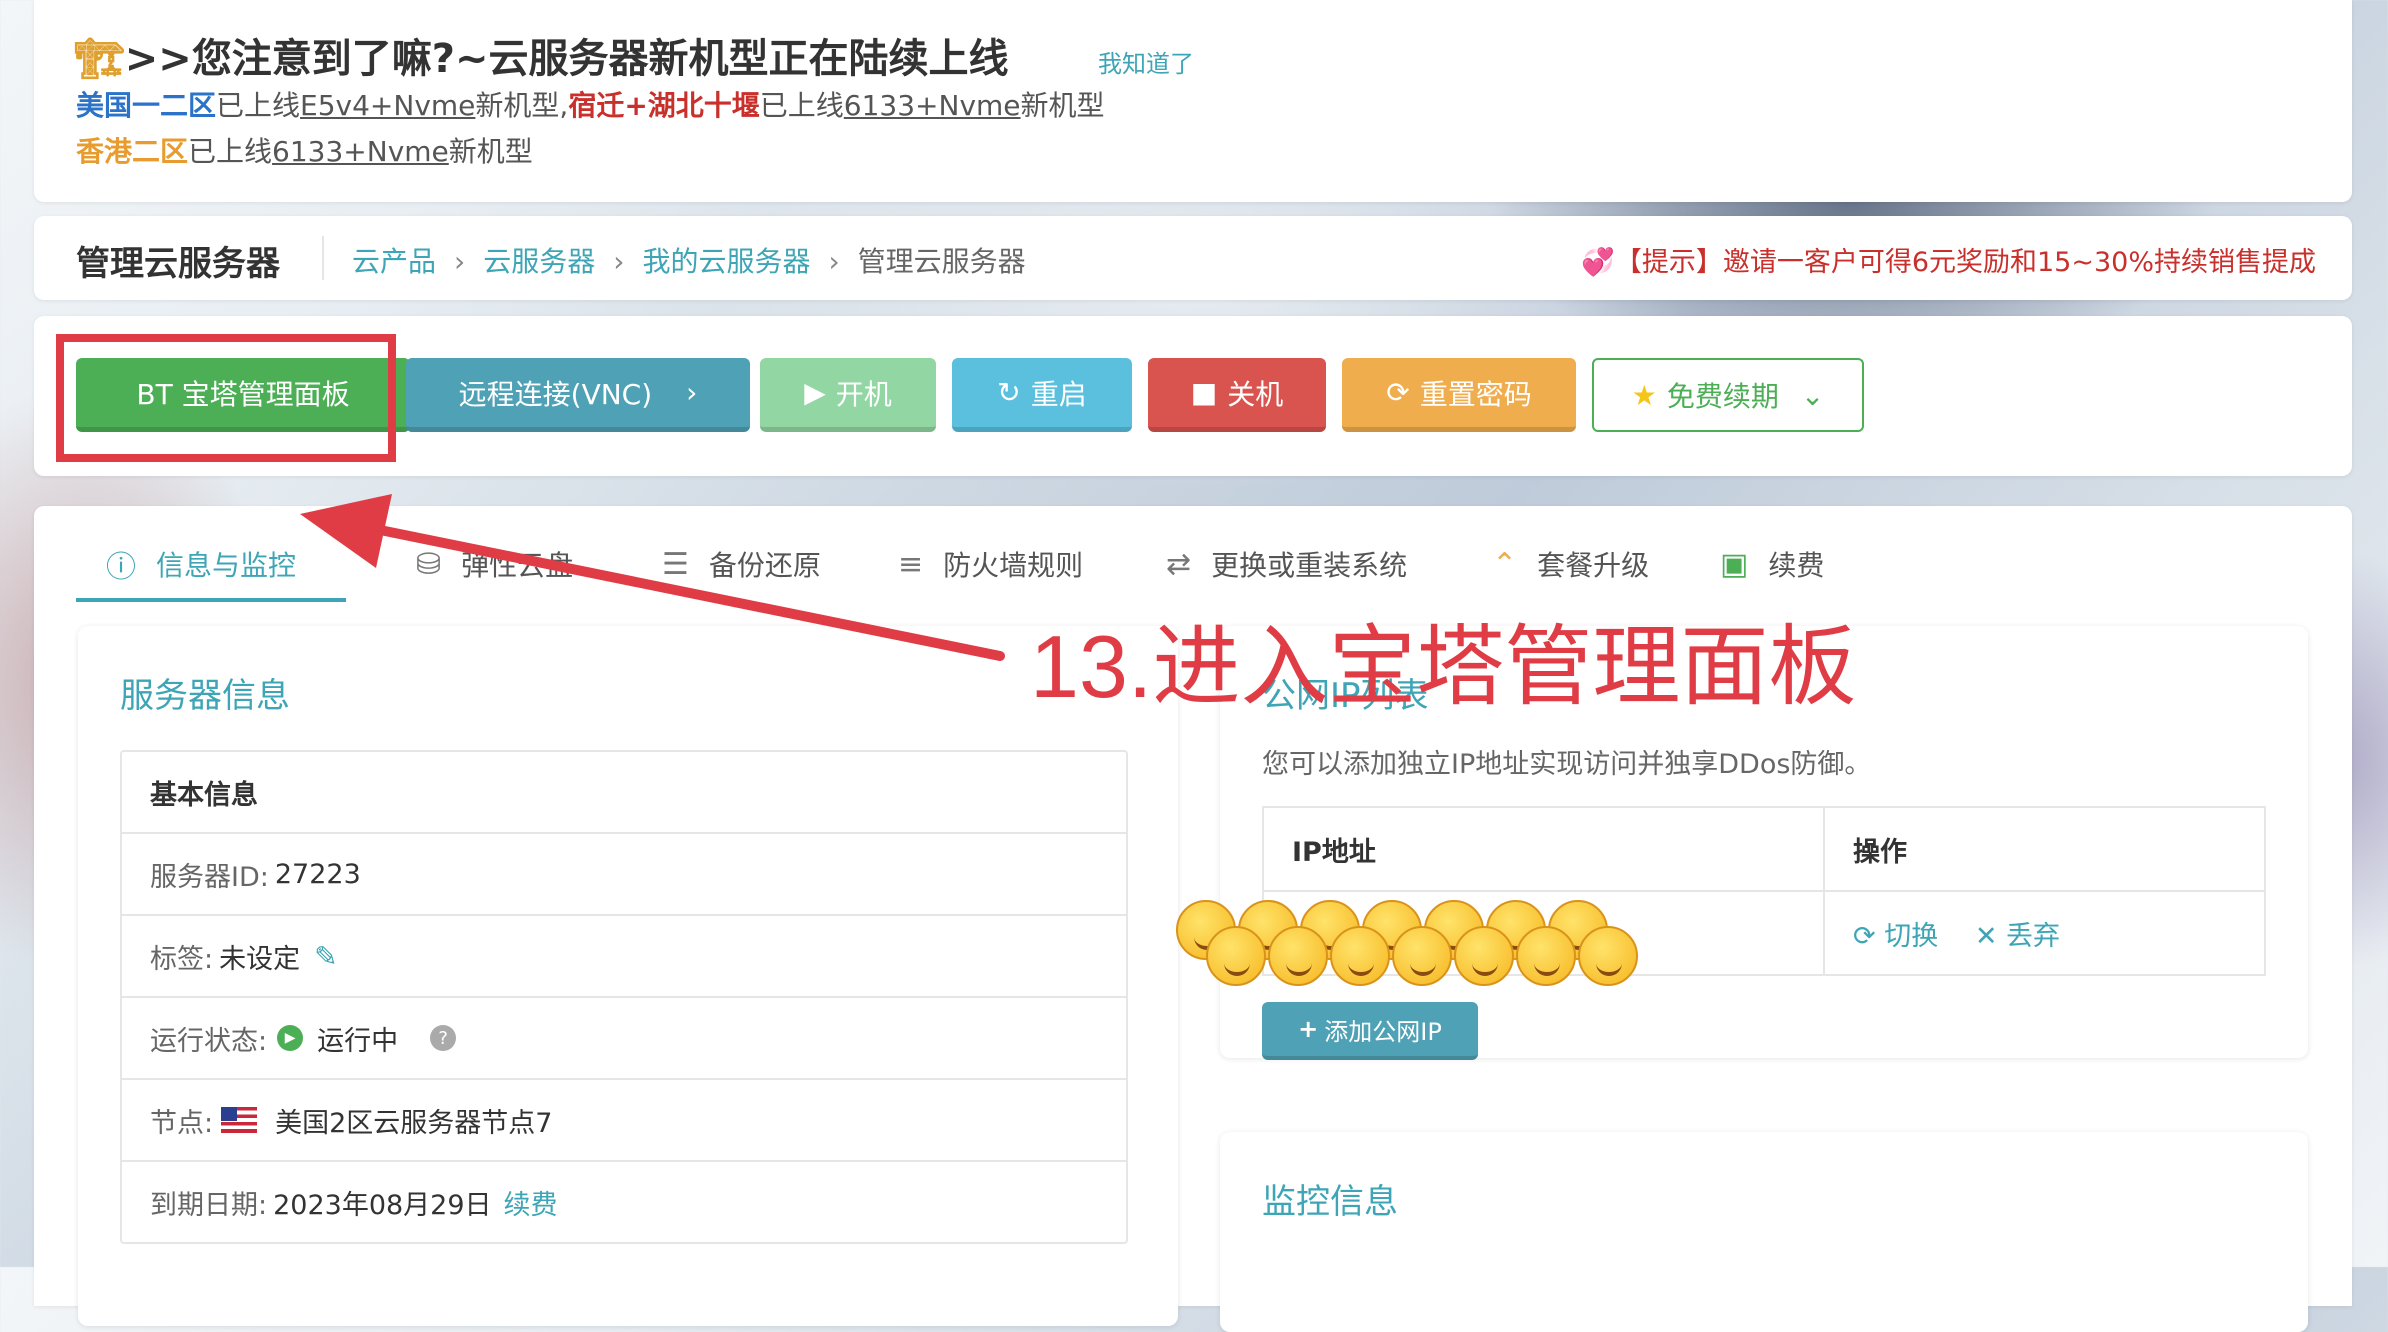 This screenshot has height=1332, width=2388. I want to click on info-icon: ⓘ, so click(121, 567).